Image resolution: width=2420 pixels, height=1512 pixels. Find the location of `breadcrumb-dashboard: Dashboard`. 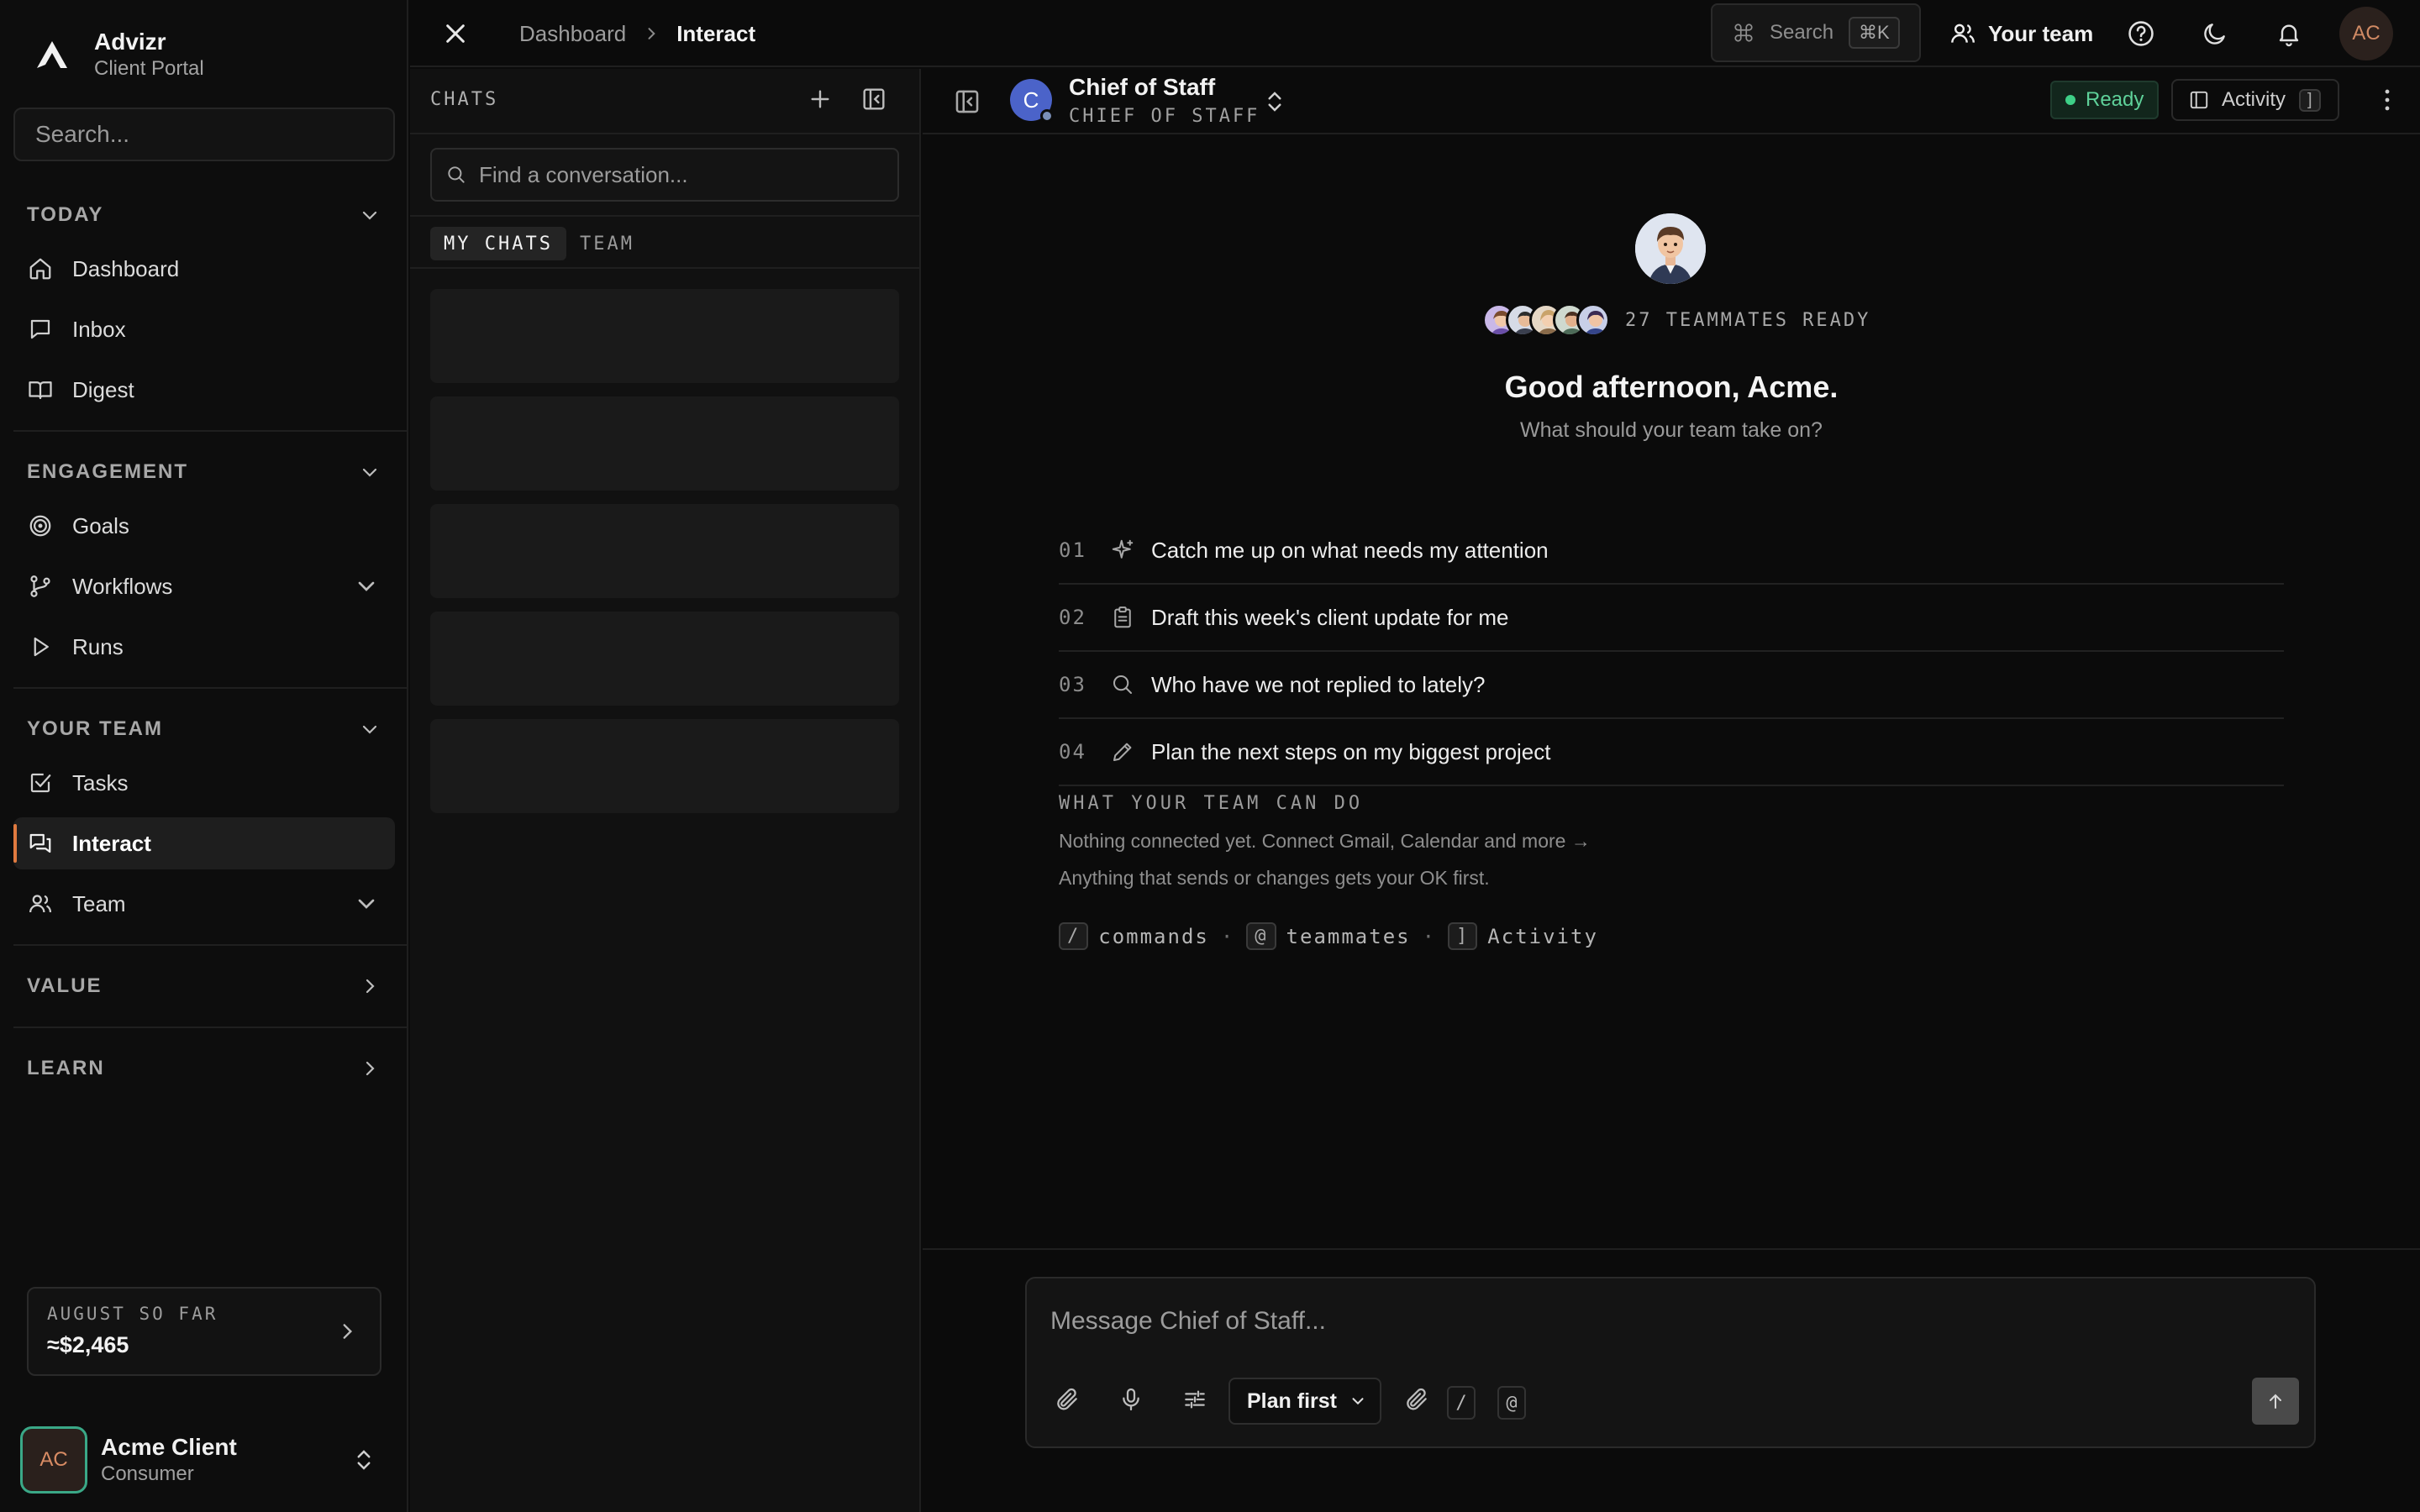

breadcrumb-dashboard: Dashboard is located at coordinates (572, 34).